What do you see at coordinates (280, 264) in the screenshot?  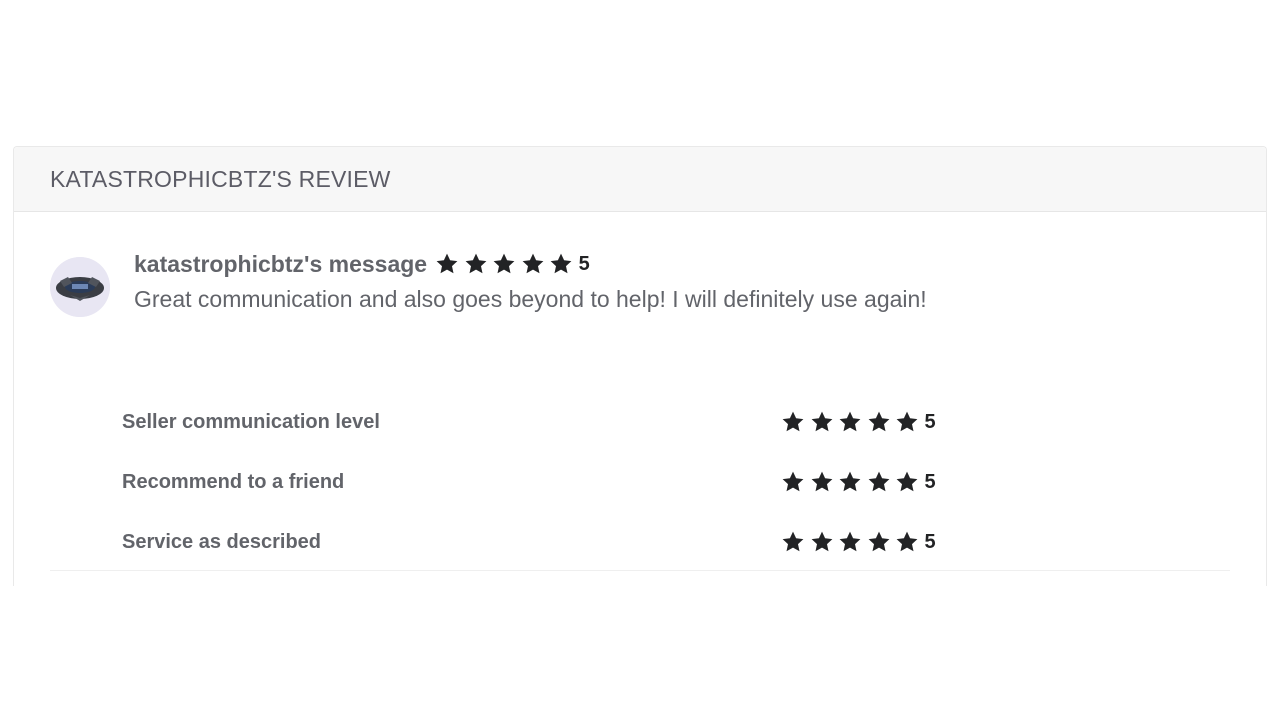 I see `review-author-label: katastrophicbtz's message` at bounding box center [280, 264].